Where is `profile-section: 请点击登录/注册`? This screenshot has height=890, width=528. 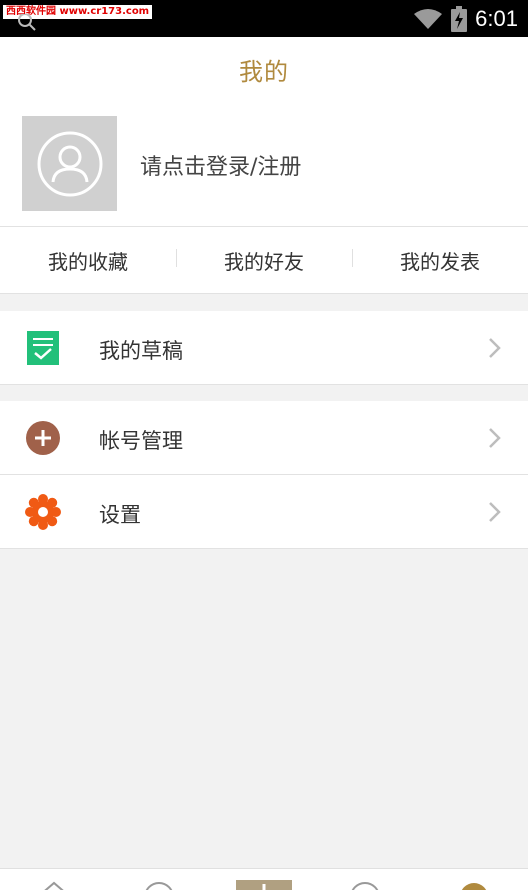 profile-section: 请点击登录/注册 is located at coordinates (264, 164).